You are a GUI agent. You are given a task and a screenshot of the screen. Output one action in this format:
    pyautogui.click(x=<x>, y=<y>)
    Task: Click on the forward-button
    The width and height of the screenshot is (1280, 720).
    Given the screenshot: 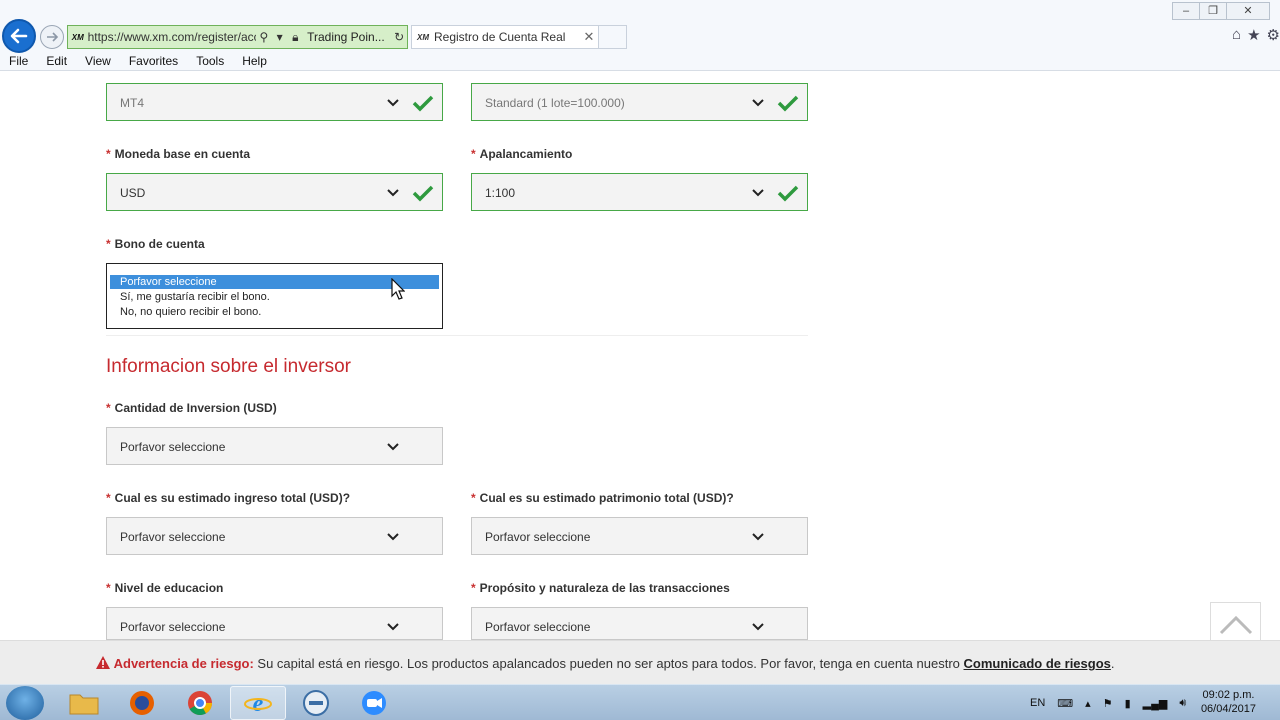 What is the action you would take?
    pyautogui.click(x=52, y=37)
    